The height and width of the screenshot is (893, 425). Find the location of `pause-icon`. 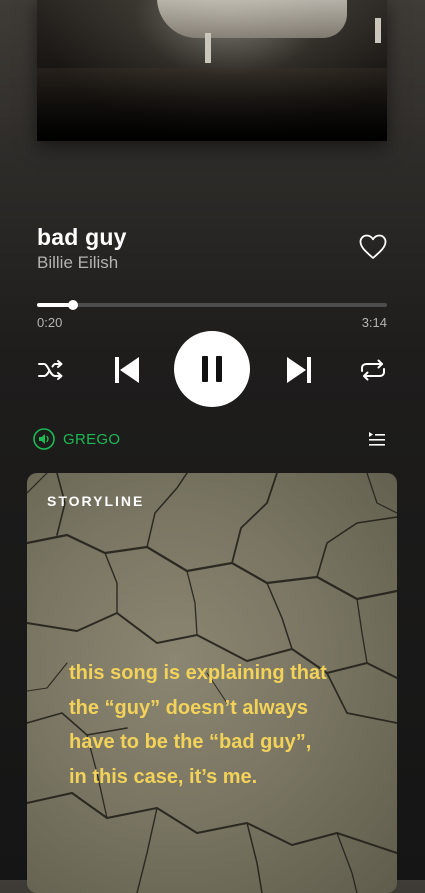

pause-icon is located at coordinates (212, 369).